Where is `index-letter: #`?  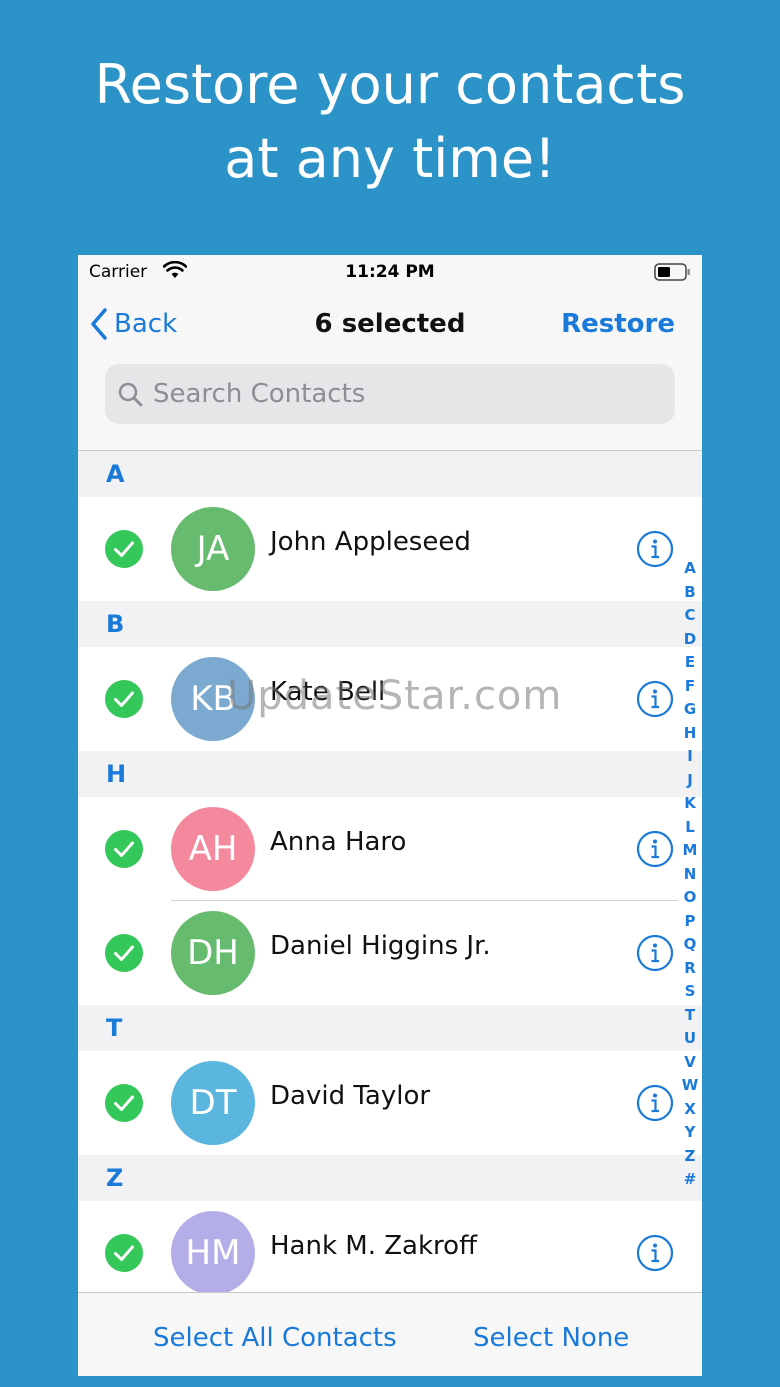
index-letter: # is located at coordinates (690, 1180).